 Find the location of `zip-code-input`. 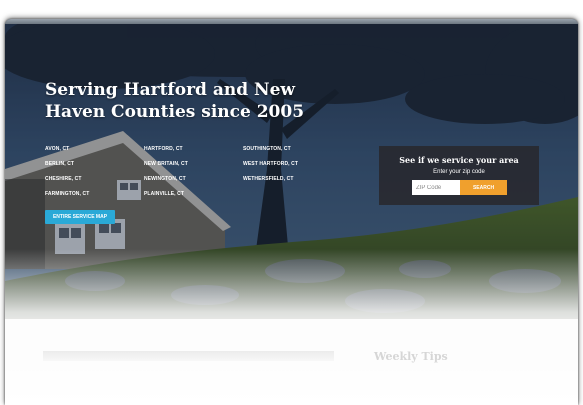

zip-code-input is located at coordinates (436, 187).